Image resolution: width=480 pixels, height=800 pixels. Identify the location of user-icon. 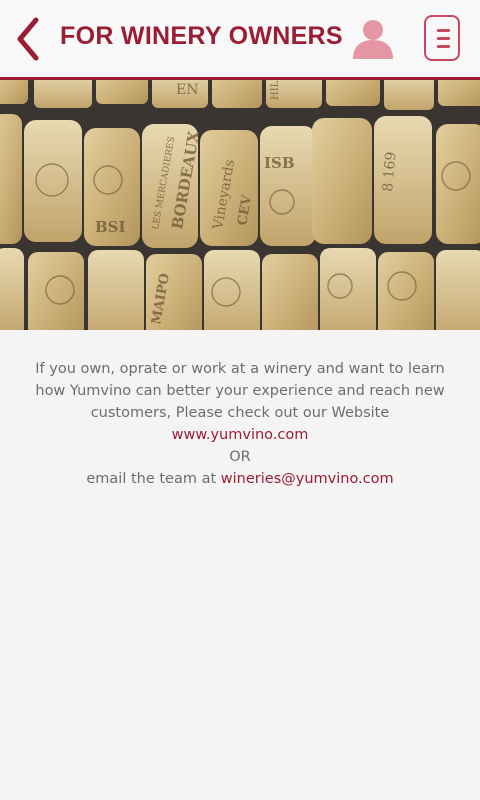
(373, 39).